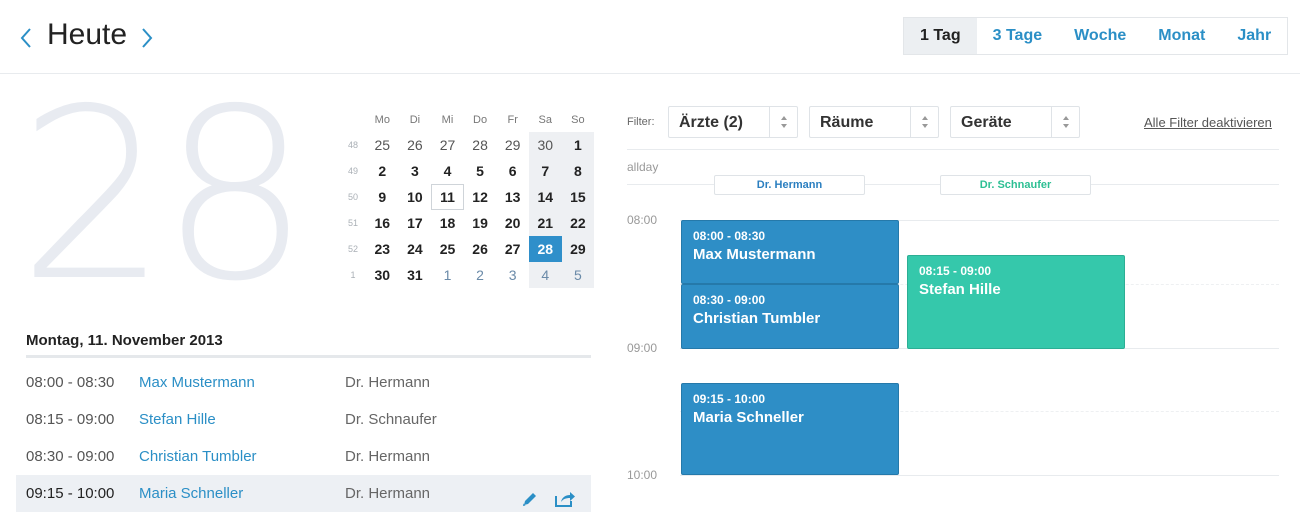 The height and width of the screenshot is (522, 1300). I want to click on calendar-day: 9, so click(382, 197).